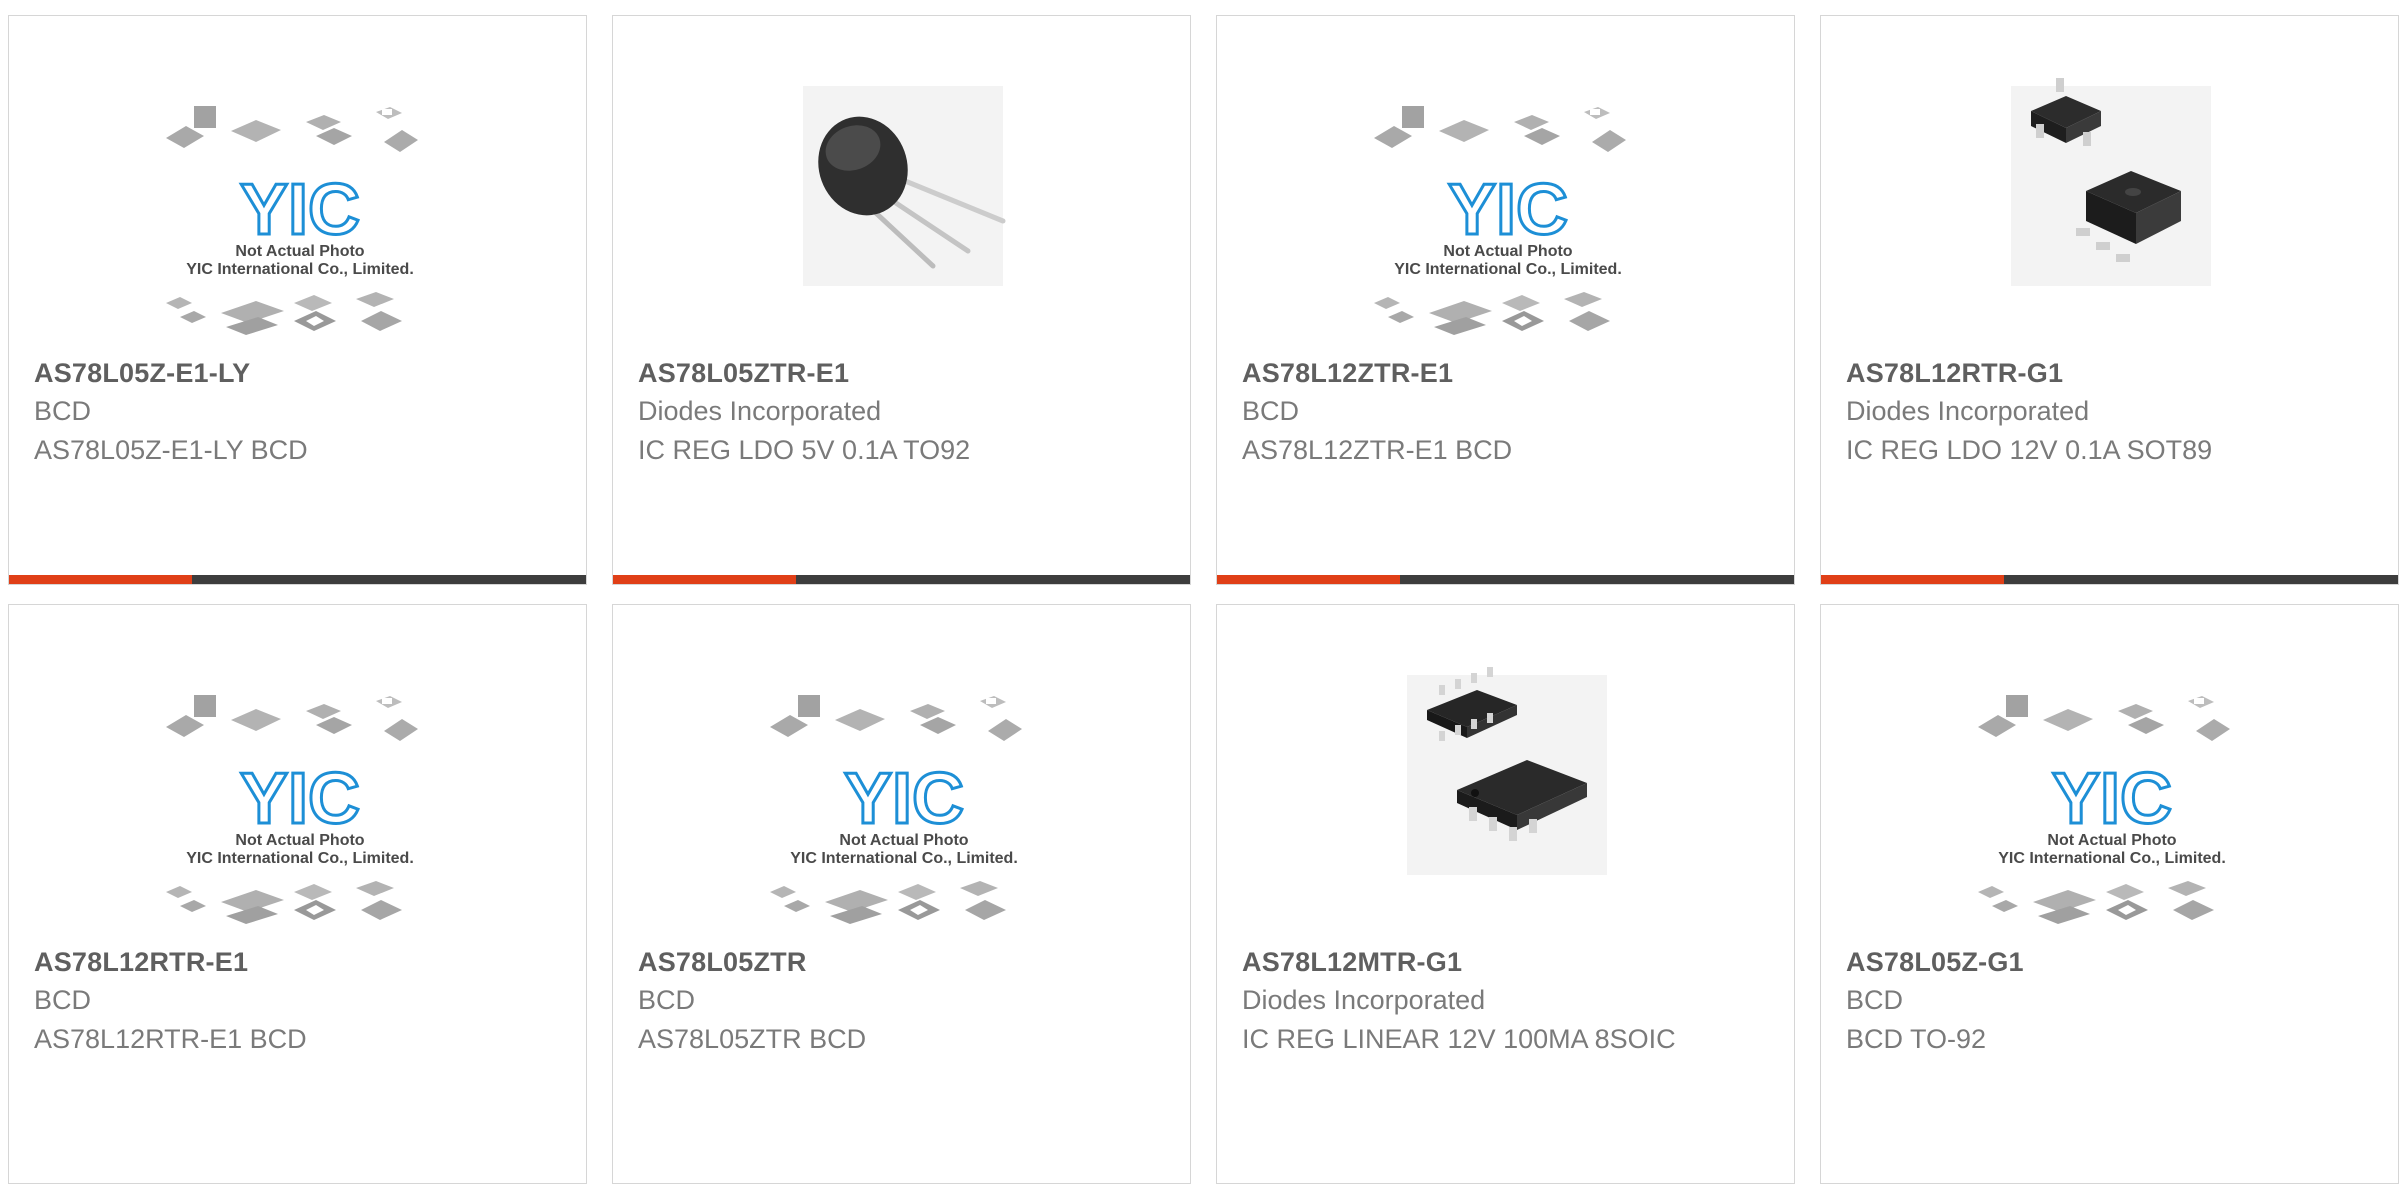  I want to click on description: AS78L12RTR-E1 BCD, so click(170, 1039).